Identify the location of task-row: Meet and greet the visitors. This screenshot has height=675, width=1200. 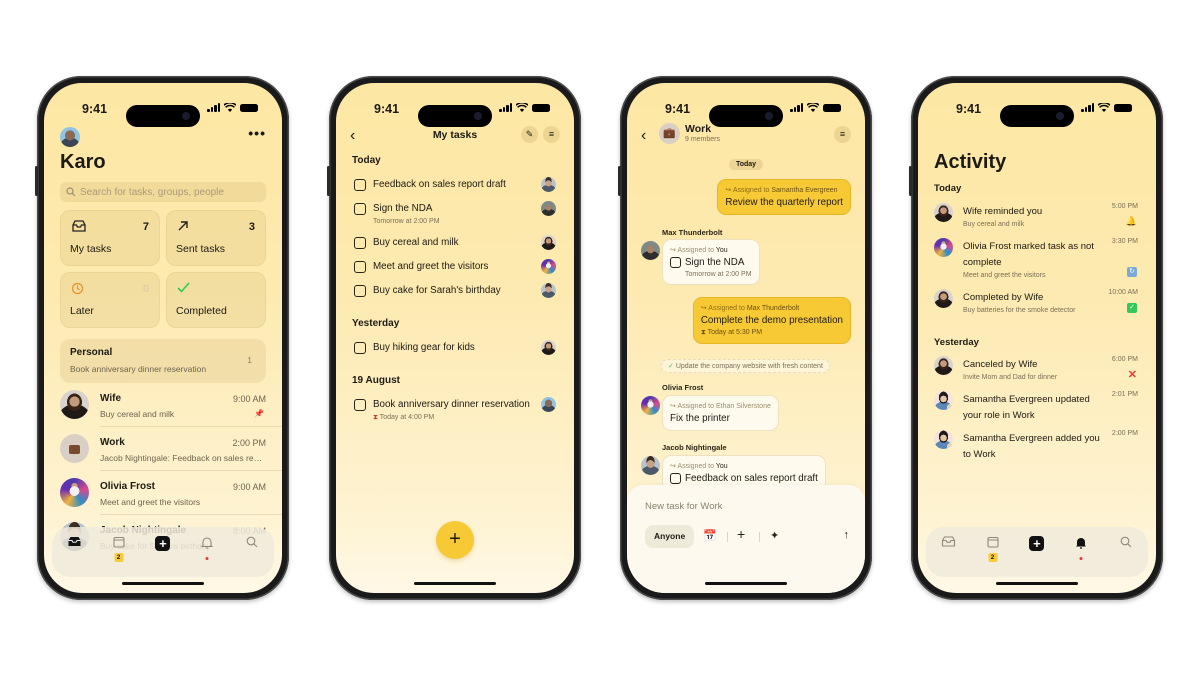
(455, 270).